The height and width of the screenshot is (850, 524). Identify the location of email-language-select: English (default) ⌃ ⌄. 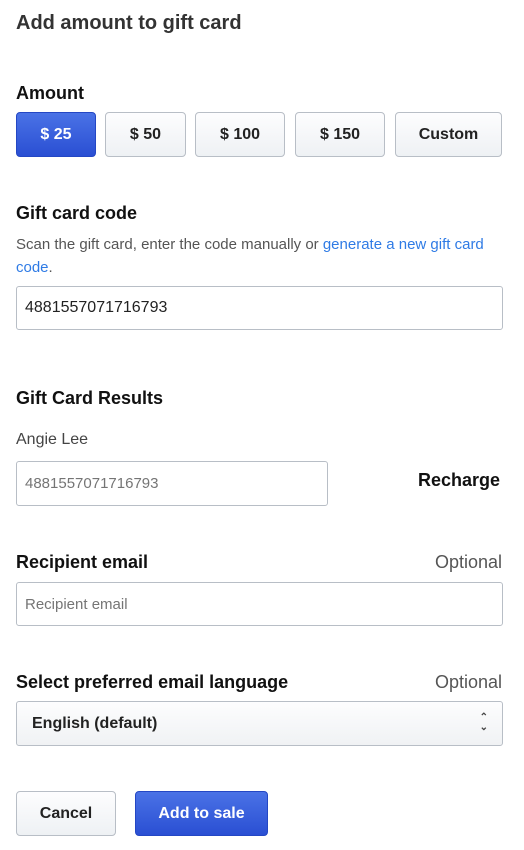
(259, 723).